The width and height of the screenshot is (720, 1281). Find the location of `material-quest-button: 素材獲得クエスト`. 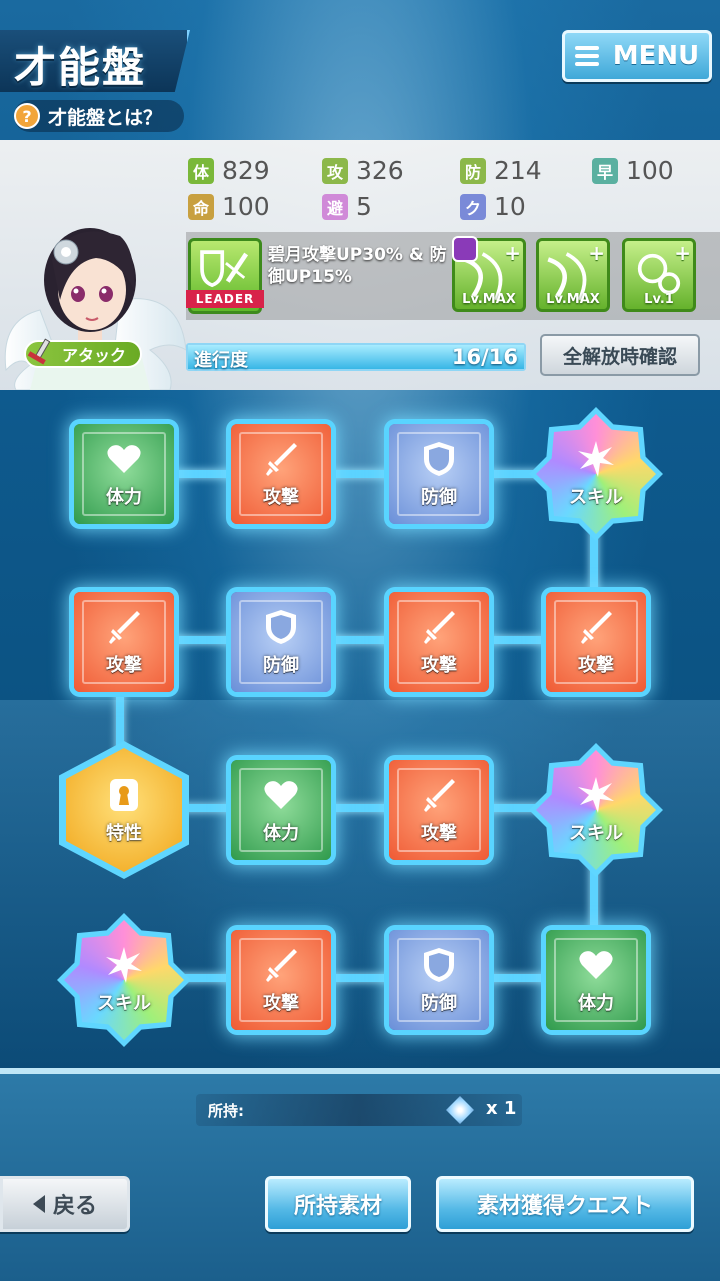

material-quest-button: 素材獲得クエスト is located at coordinates (565, 1204).